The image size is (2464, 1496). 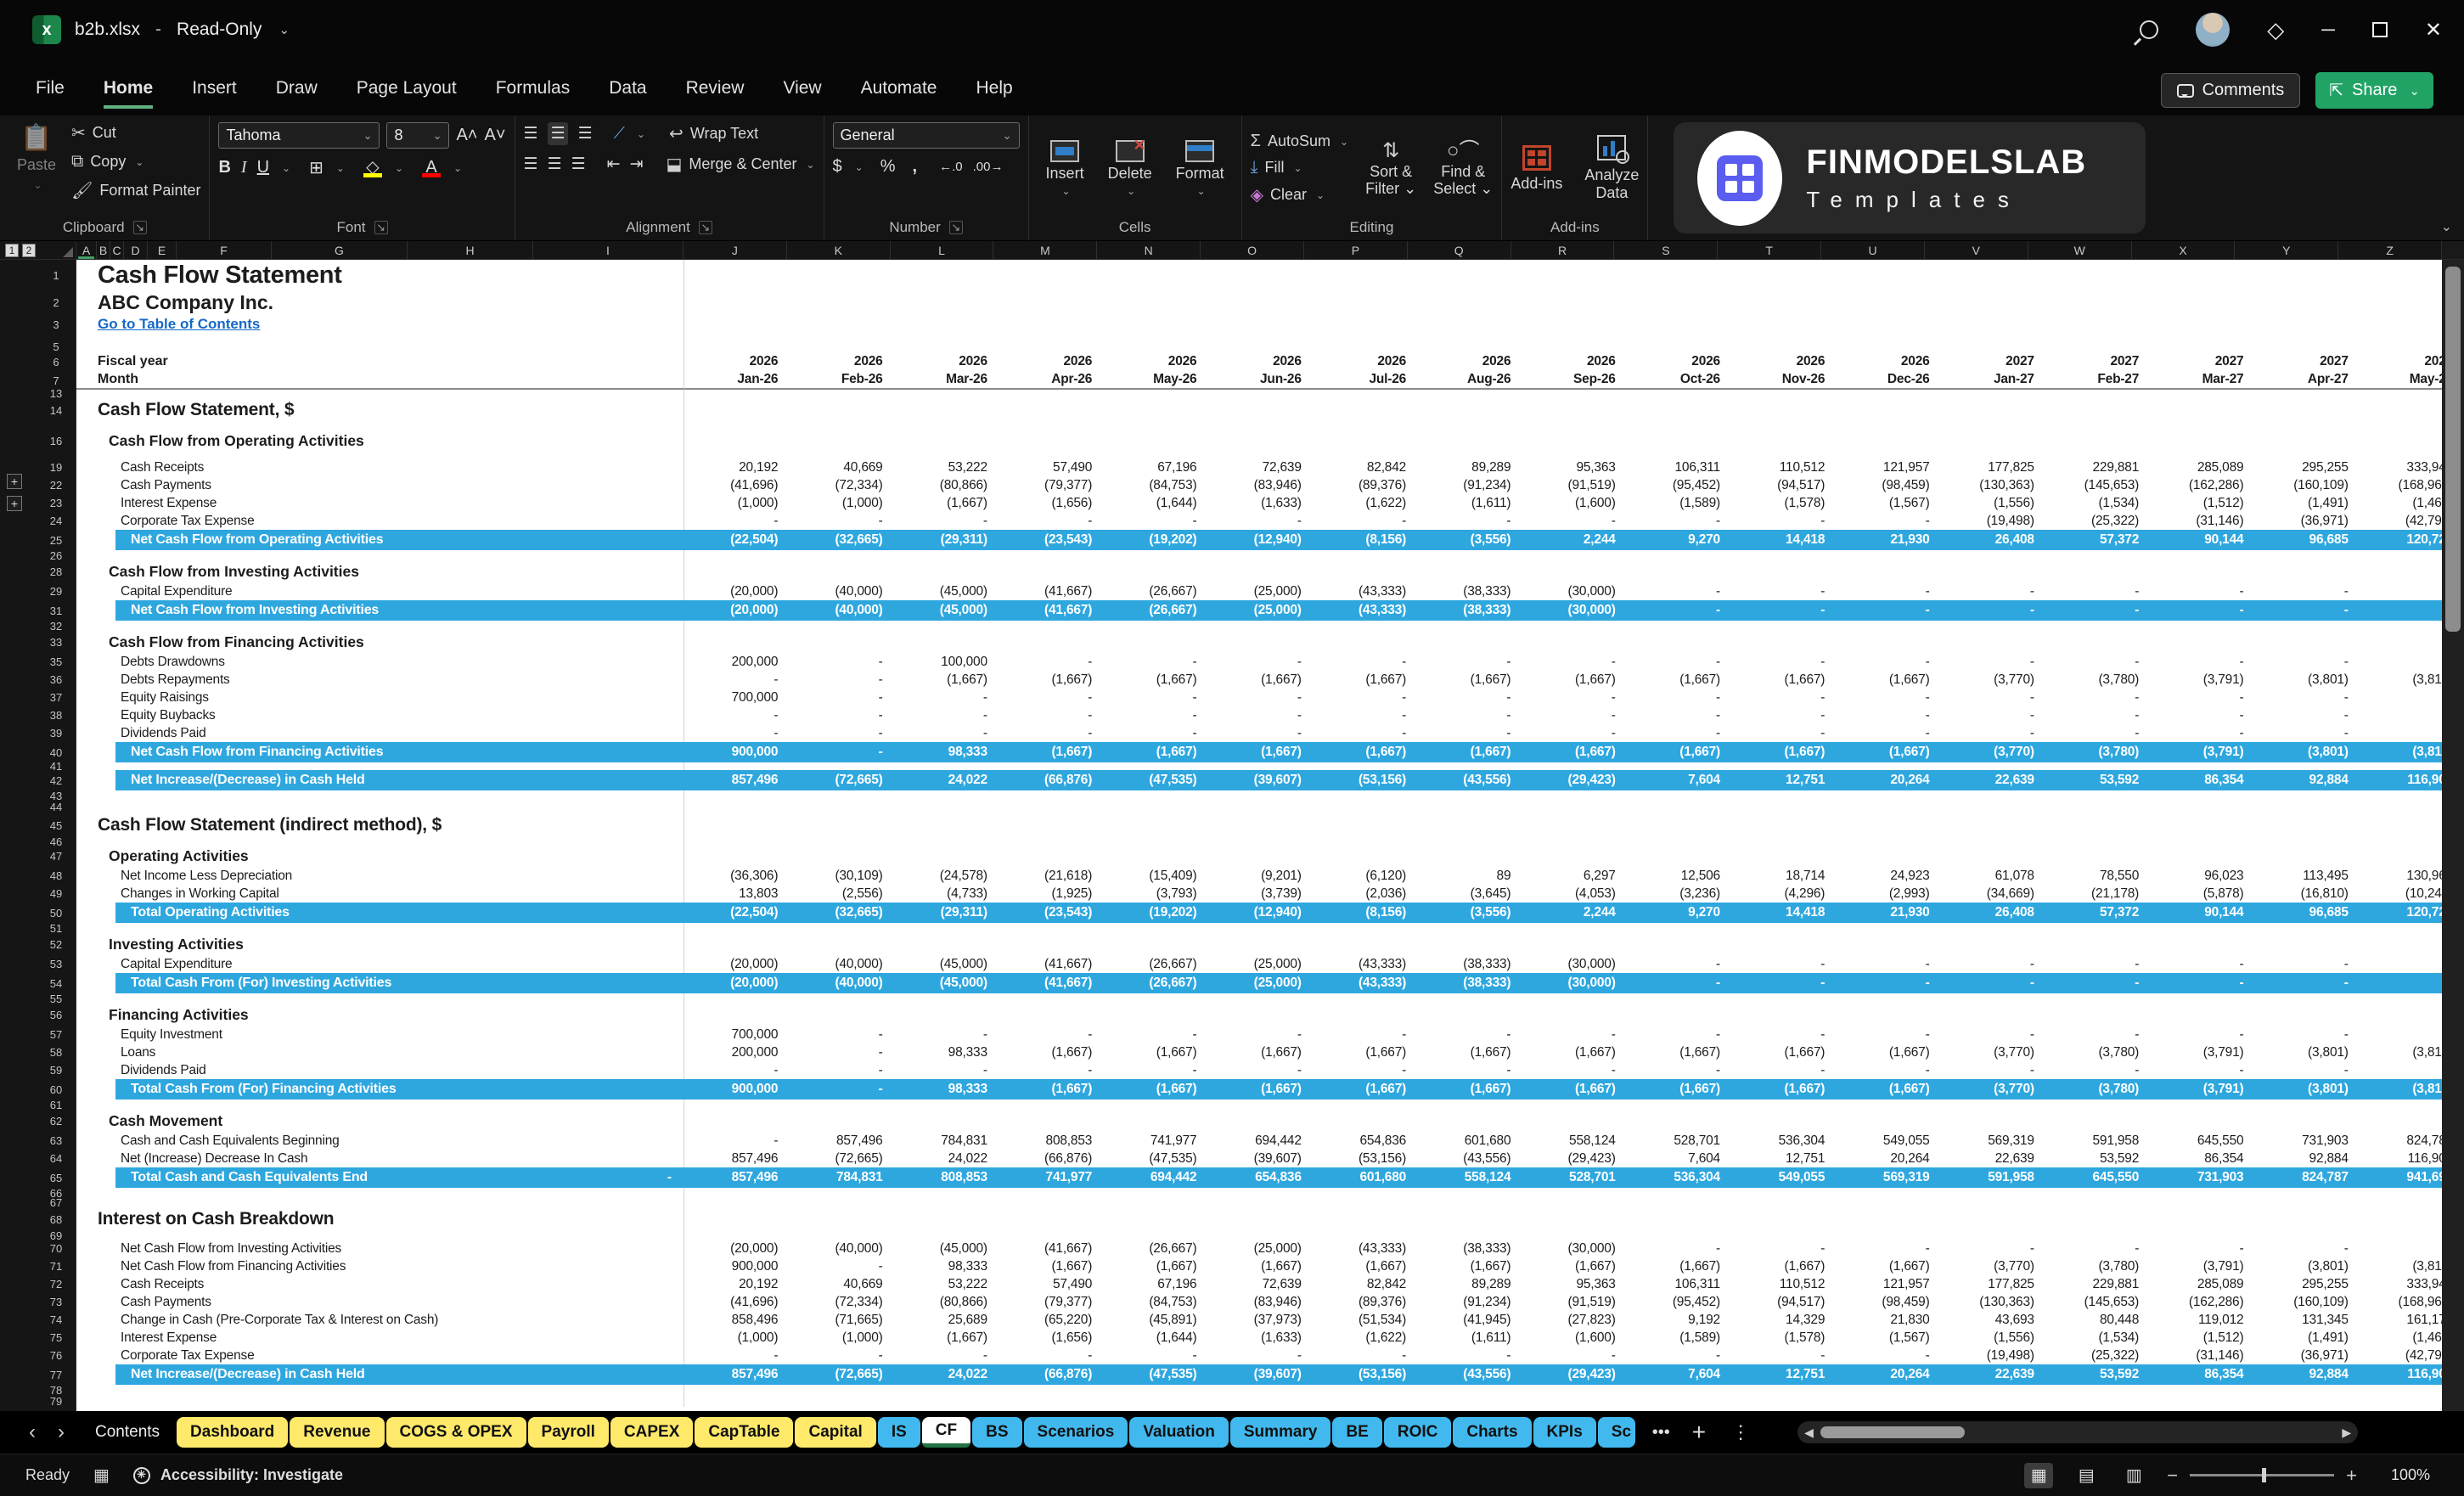 What do you see at coordinates (135, 162) in the screenshot?
I see `copy-button: ⧉ Copy ⌄` at bounding box center [135, 162].